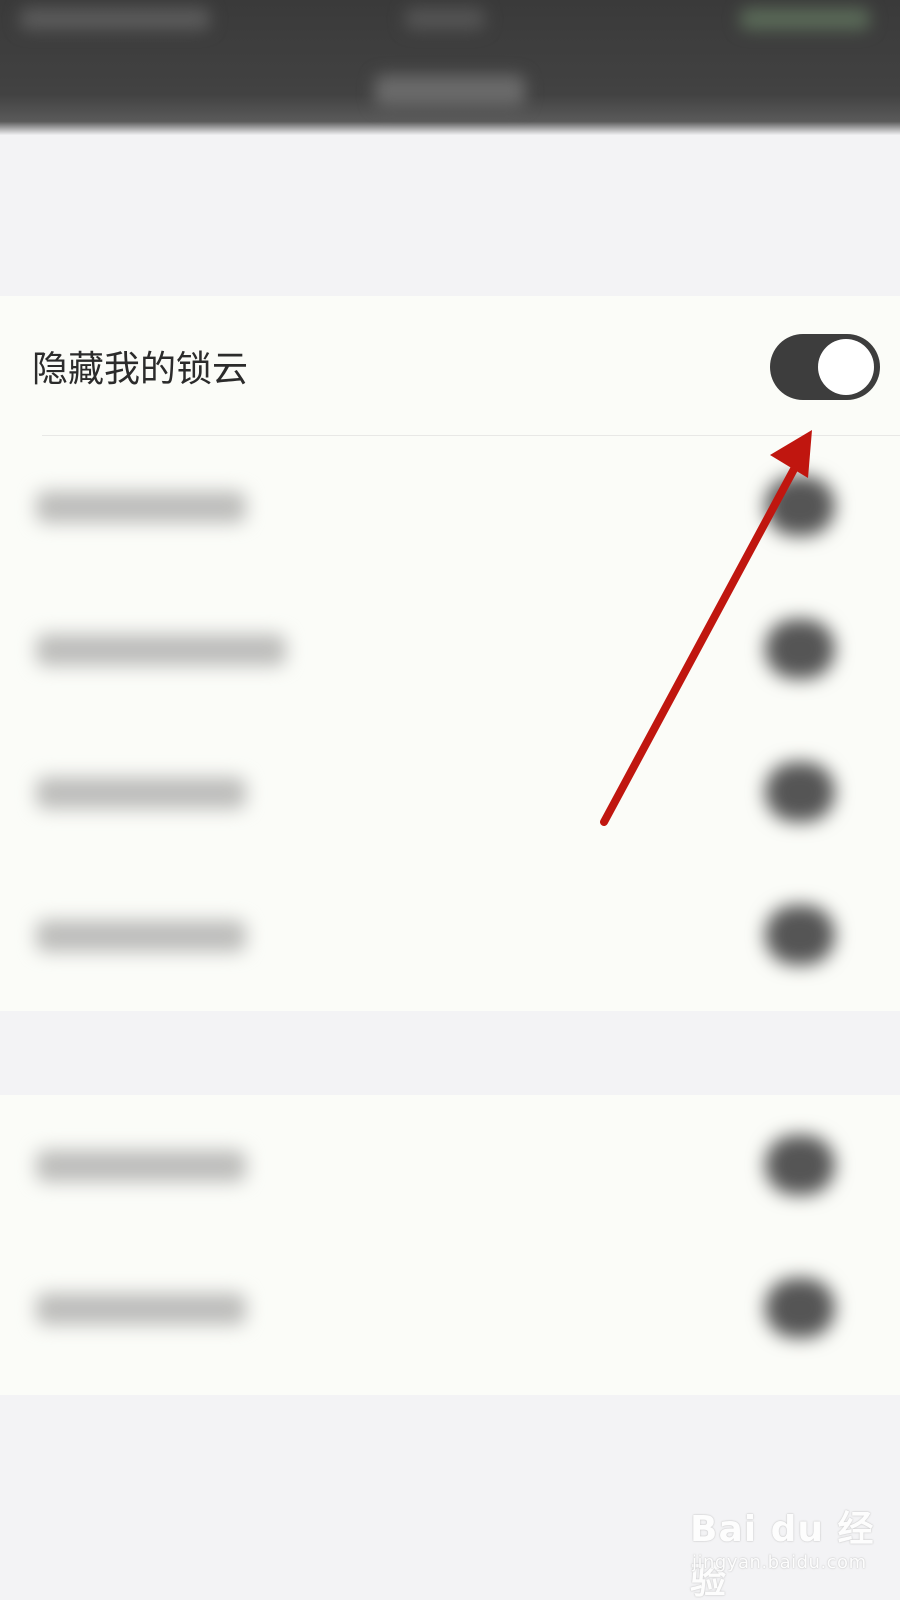 This screenshot has width=900, height=1600. What do you see at coordinates (450, 91) in the screenshot?
I see `nav-title` at bounding box center [450, 91].